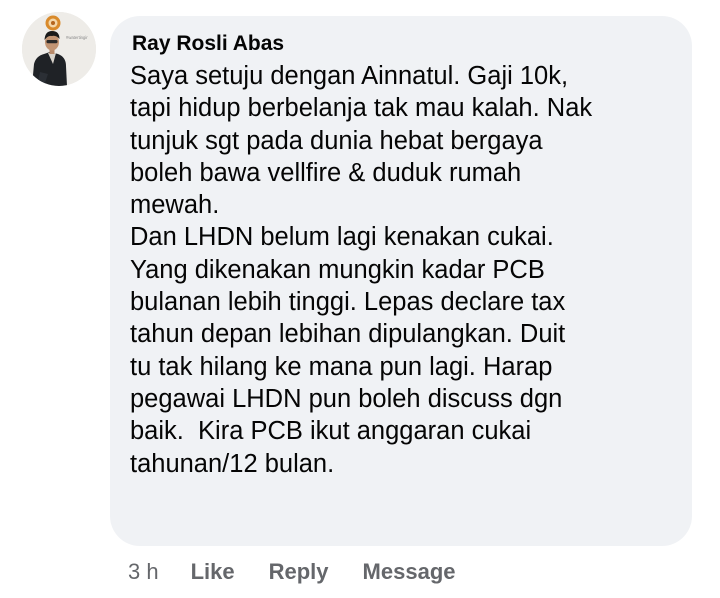 The width and height of the screenshot is (720, 598). Describe the element at coordinates (361, 108) in the screenshot. I see `comment-line: tapi hidup berbelanja tak mau kalah. Nak` at that location.